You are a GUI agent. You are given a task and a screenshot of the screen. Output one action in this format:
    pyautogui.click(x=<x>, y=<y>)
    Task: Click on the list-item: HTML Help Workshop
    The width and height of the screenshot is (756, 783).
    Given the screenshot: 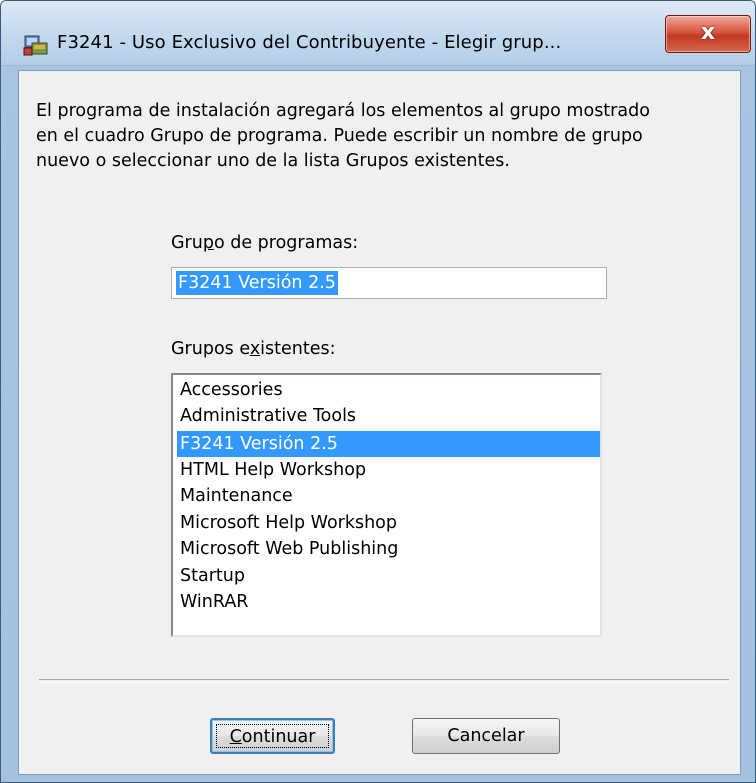 What is the action you would take?
    pyautogui.click(x=388, y=470)
    